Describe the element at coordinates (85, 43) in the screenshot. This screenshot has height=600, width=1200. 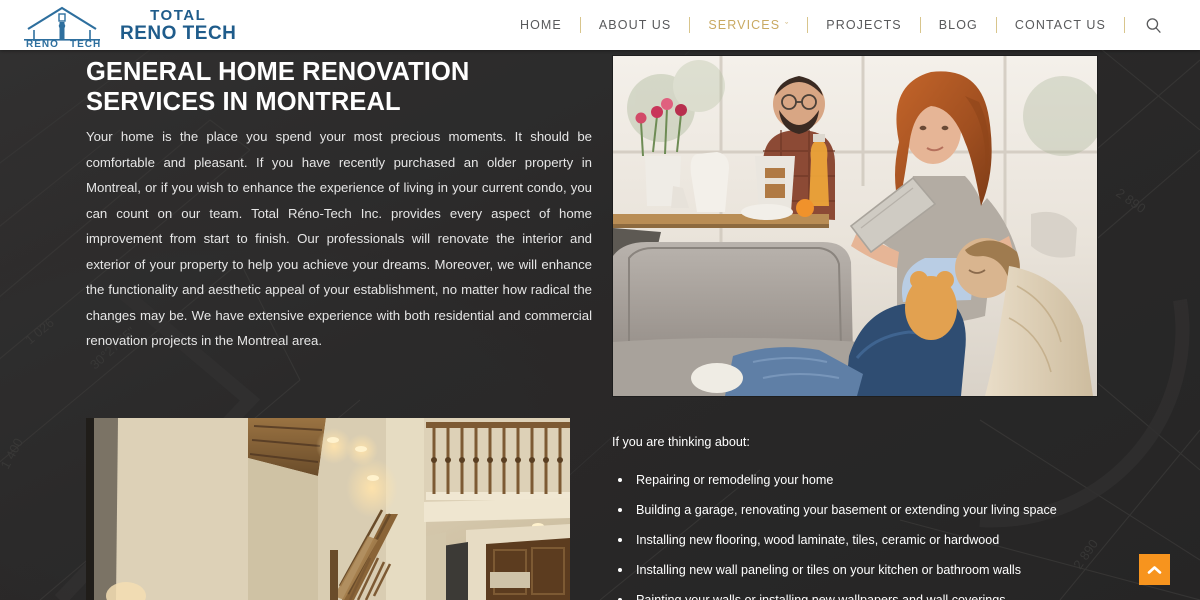
I see `svg-text: TECH` at that location.